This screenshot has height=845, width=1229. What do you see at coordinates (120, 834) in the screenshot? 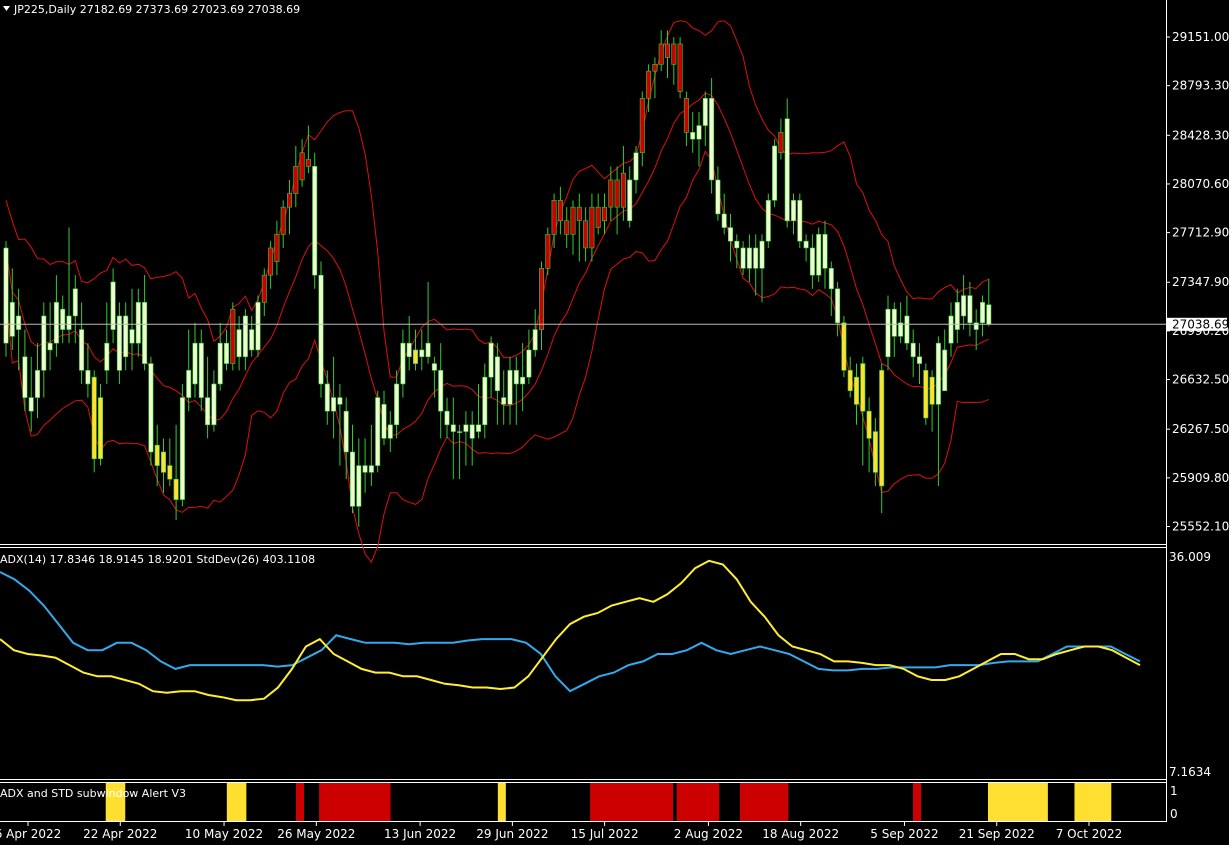
I see `time-tick-label: 22 Apr 2022` at bounding box center [120, 834].